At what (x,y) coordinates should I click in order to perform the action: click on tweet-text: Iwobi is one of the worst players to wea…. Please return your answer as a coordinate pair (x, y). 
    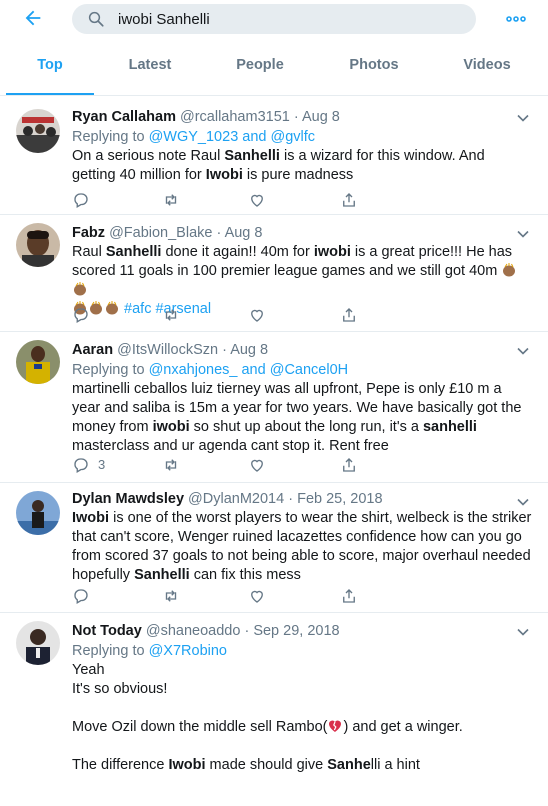
    Looking at the image, I should click on (304, 546).